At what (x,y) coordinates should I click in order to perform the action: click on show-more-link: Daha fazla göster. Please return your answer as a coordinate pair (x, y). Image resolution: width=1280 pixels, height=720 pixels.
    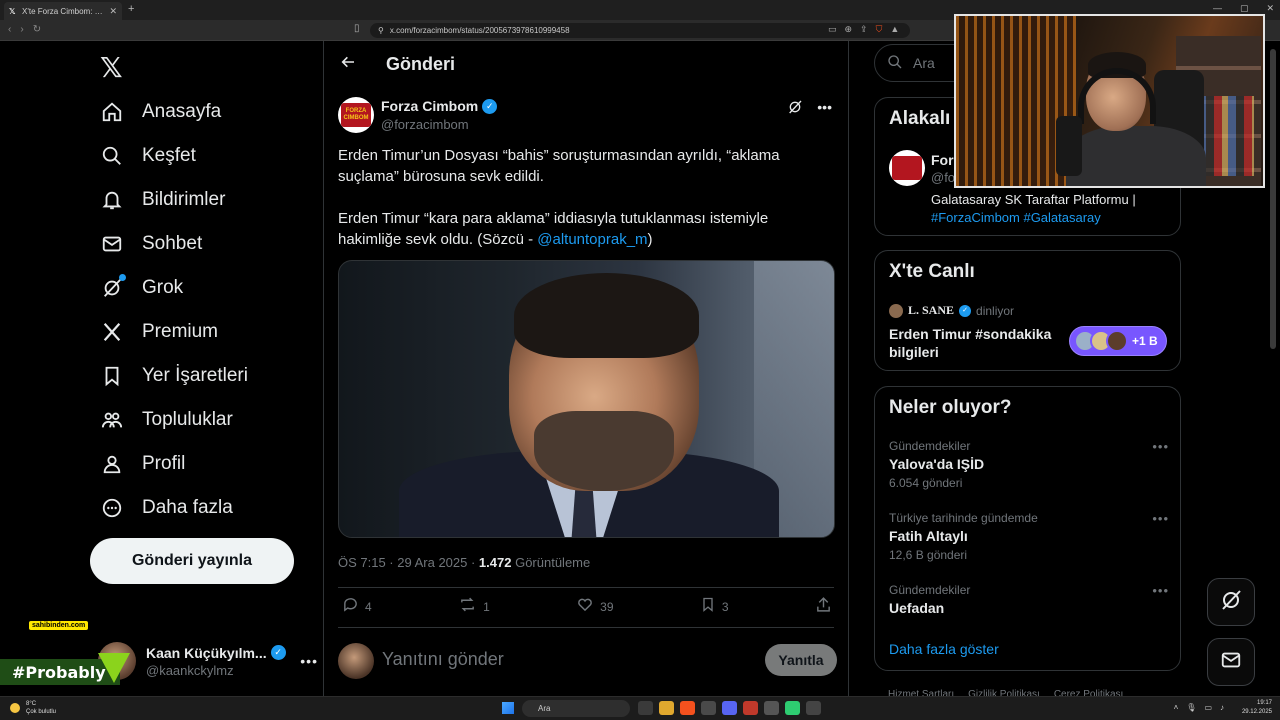
    Looking at the image, I should click on (944, 649).